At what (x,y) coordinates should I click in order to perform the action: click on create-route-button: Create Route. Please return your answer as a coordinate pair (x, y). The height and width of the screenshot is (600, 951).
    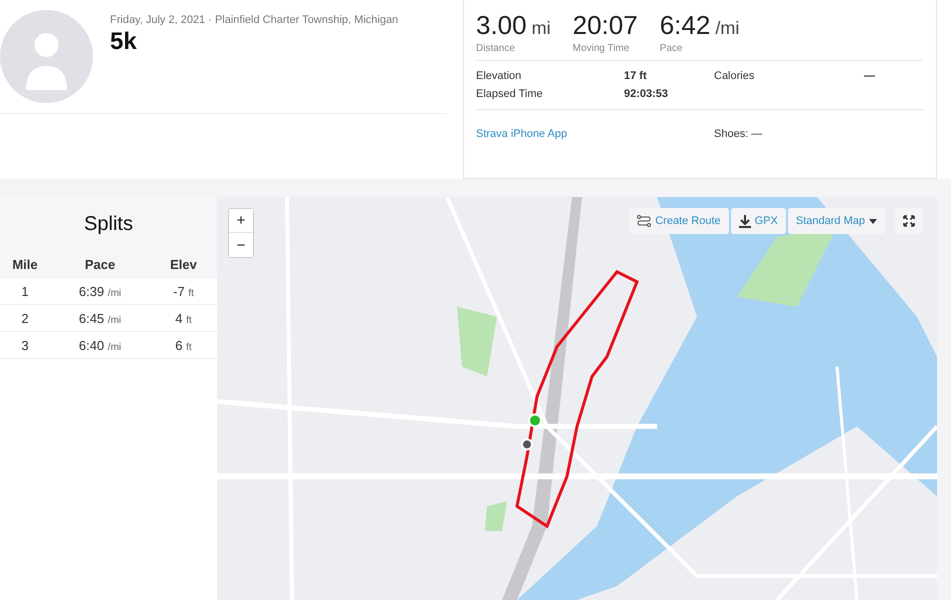
    Looking at the image, I should click on (679, 221).